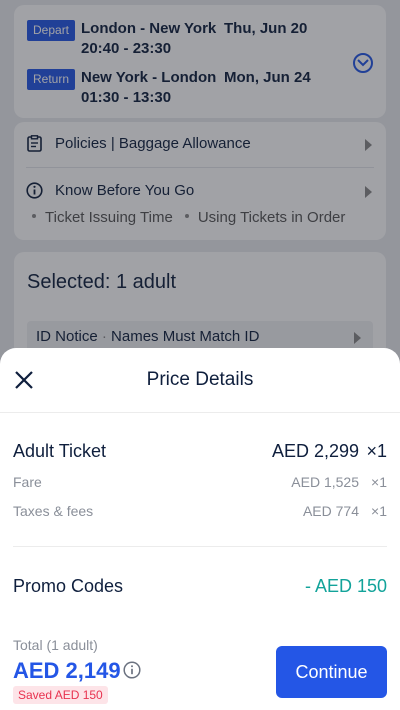 This screenshot has width=400, height=710. What do you see at coordinates (55, 645) in the screenshot?
I see `total-label: Total (1 adult)` at bounding box center [55, 645].